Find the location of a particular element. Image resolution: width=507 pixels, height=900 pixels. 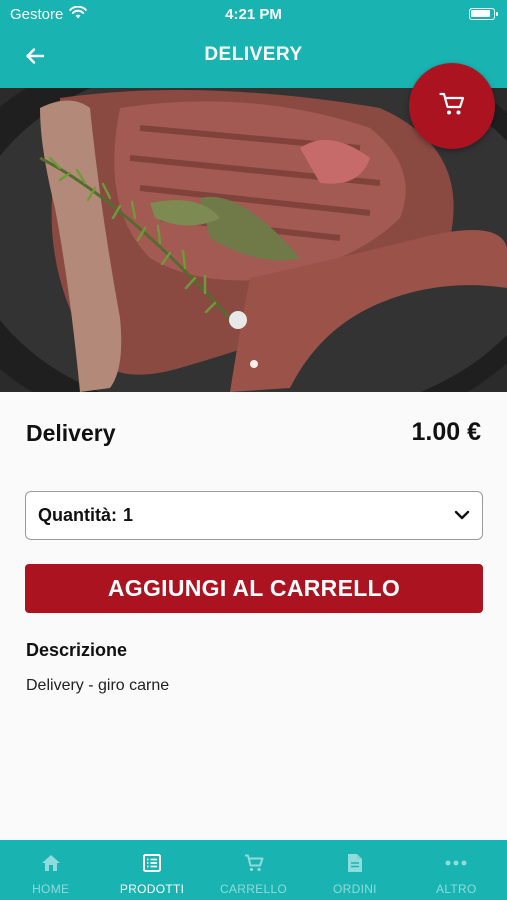

tab-label: PRODOTTI is located at coordinates (152, 889).